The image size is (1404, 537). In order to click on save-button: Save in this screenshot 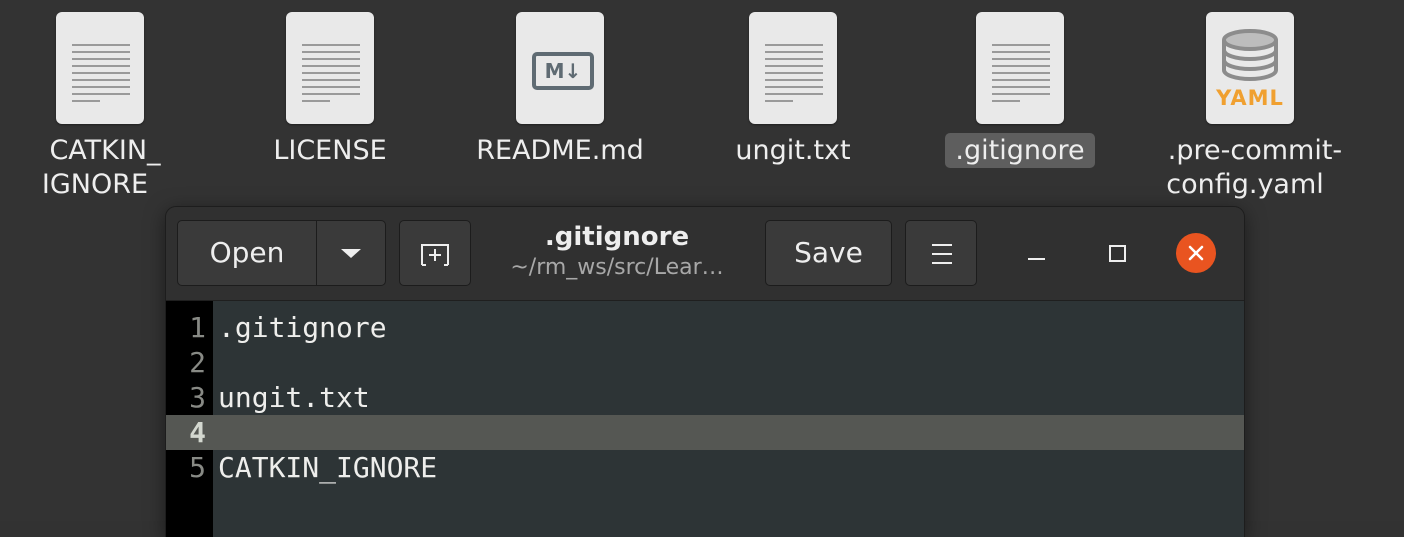, I will do `click(828, 253)`.